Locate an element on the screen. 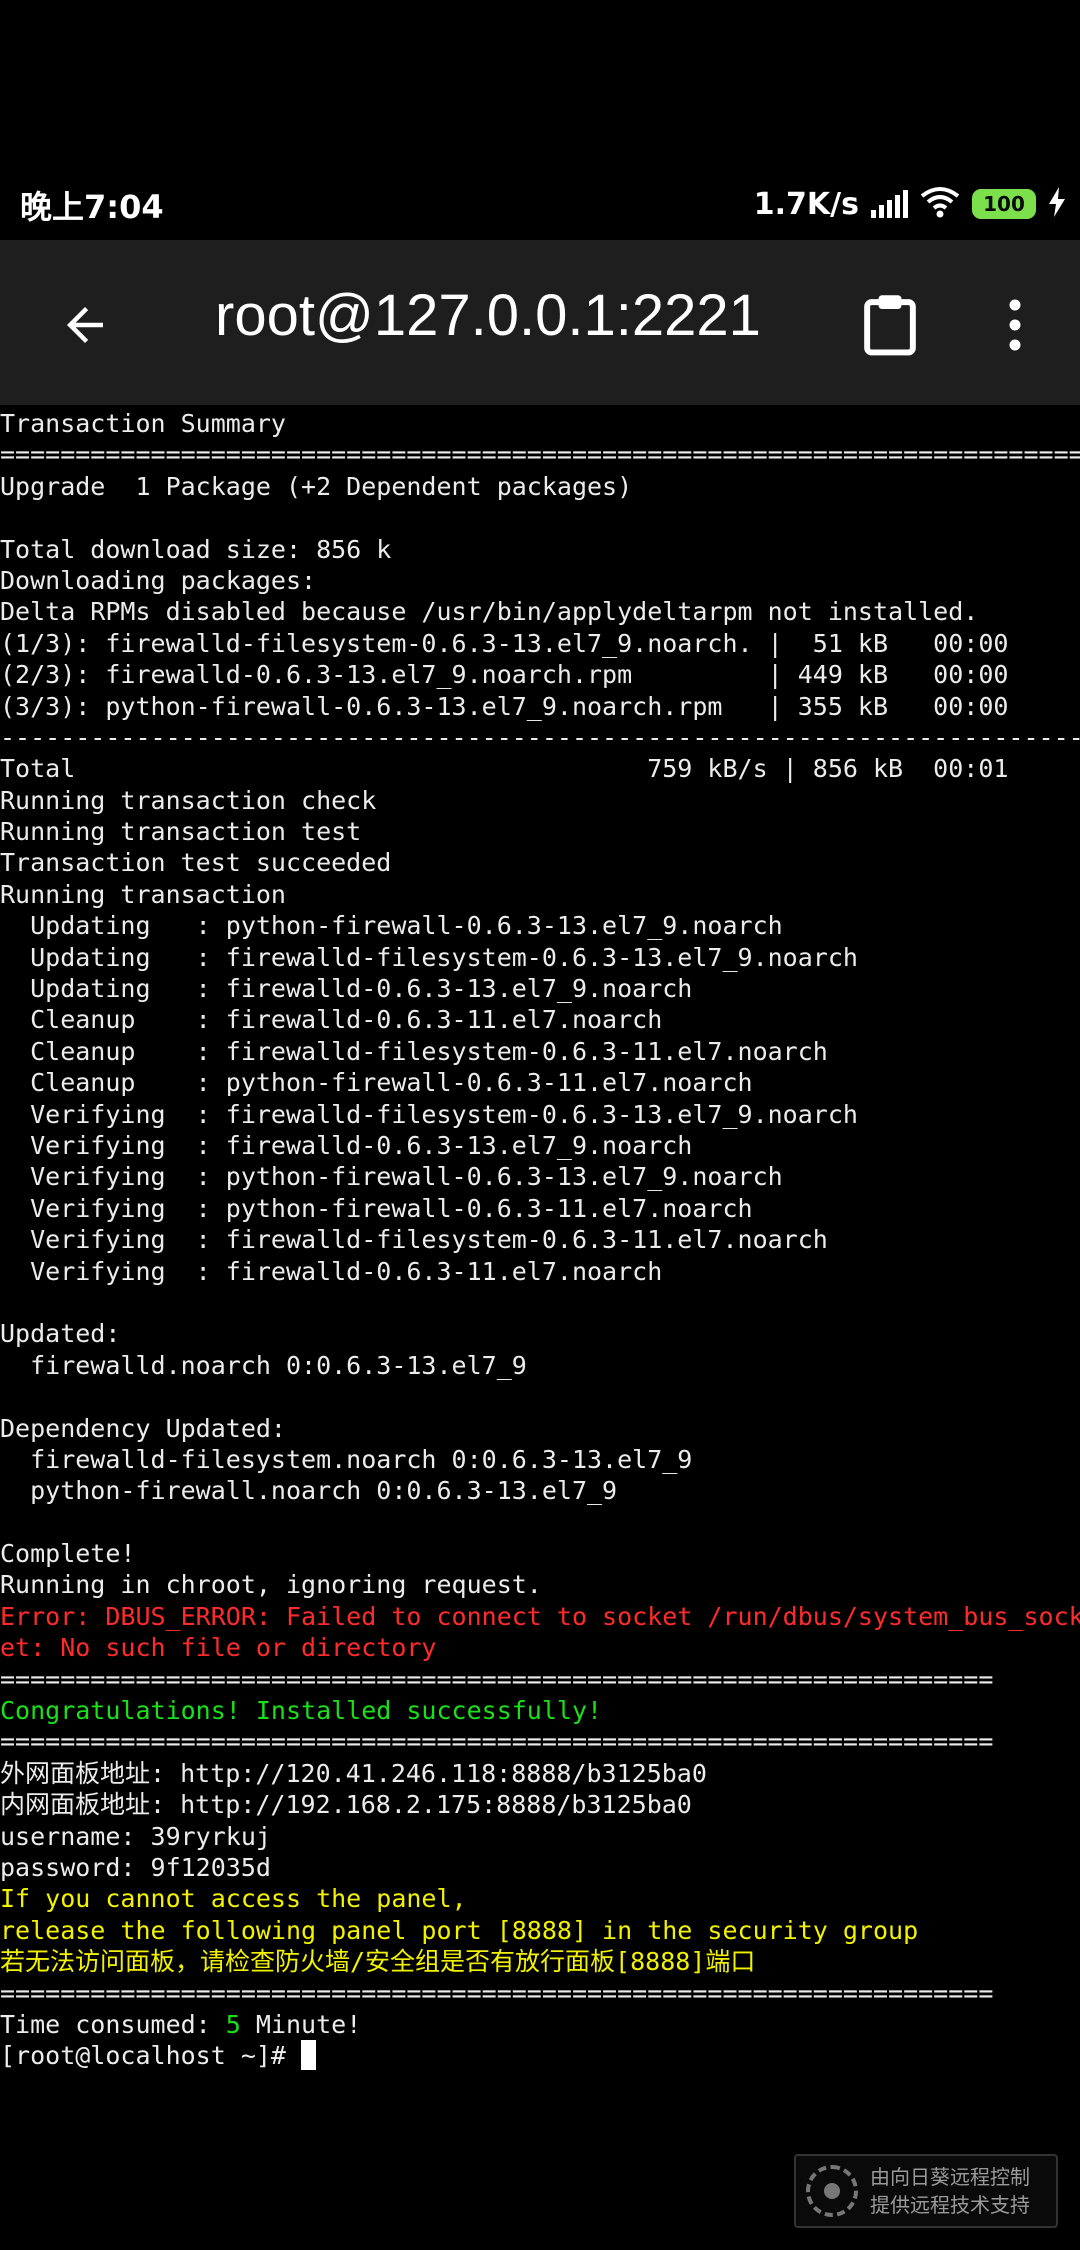 The height and width of the screenshot is (2250, 1080). terminal-line-text: If you cannot access the panel, is located at coordinates (233, 1899).